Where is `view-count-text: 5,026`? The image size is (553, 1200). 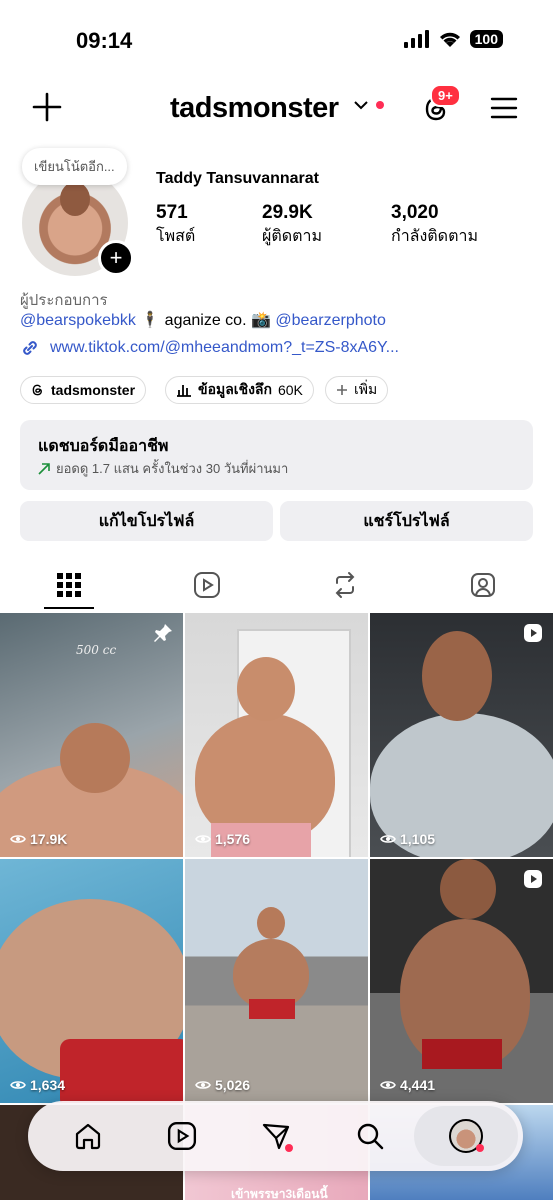
view-count-text: 5,026 is located at coordinates (233, 1085).